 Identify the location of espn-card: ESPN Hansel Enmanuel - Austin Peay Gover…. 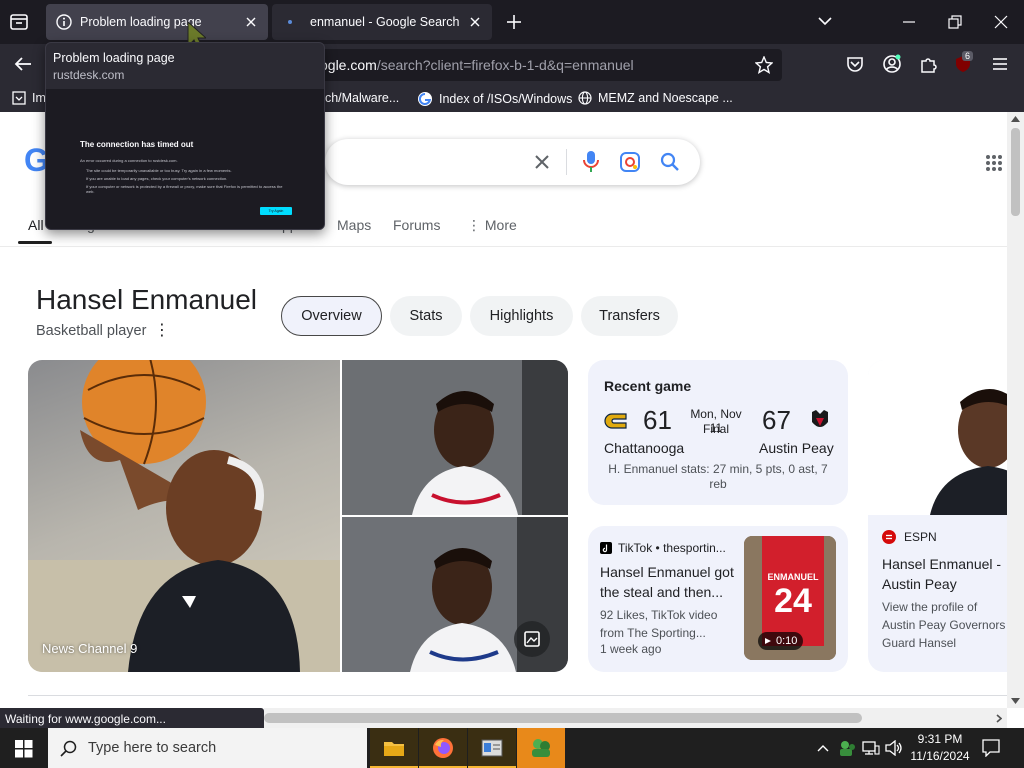
(937, 516).